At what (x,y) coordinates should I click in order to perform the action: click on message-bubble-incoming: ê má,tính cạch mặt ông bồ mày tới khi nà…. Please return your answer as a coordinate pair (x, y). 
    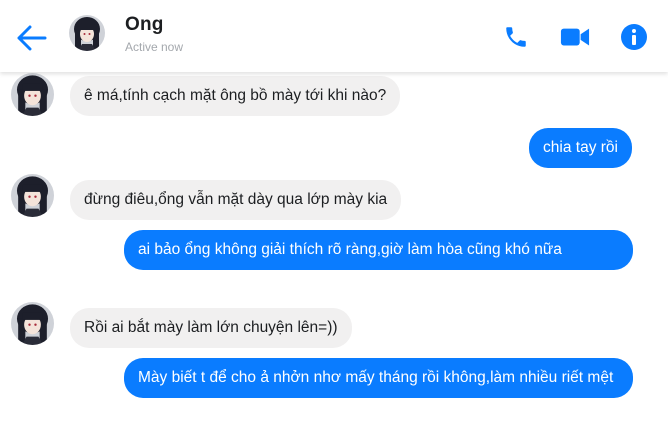
    Looking at the image, I should click on (235, 96).